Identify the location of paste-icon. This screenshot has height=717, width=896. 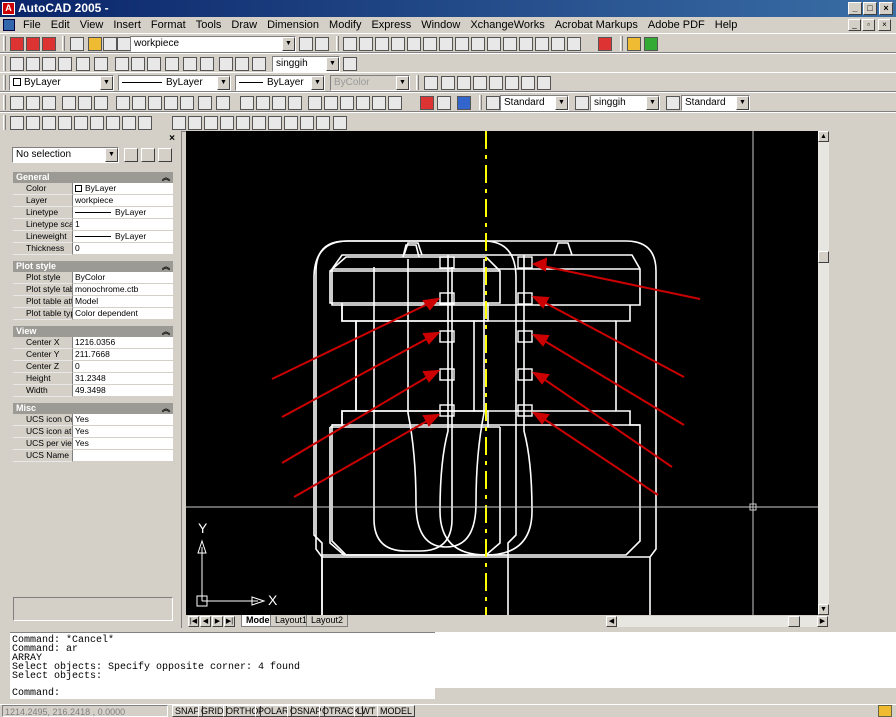
(155, 103).